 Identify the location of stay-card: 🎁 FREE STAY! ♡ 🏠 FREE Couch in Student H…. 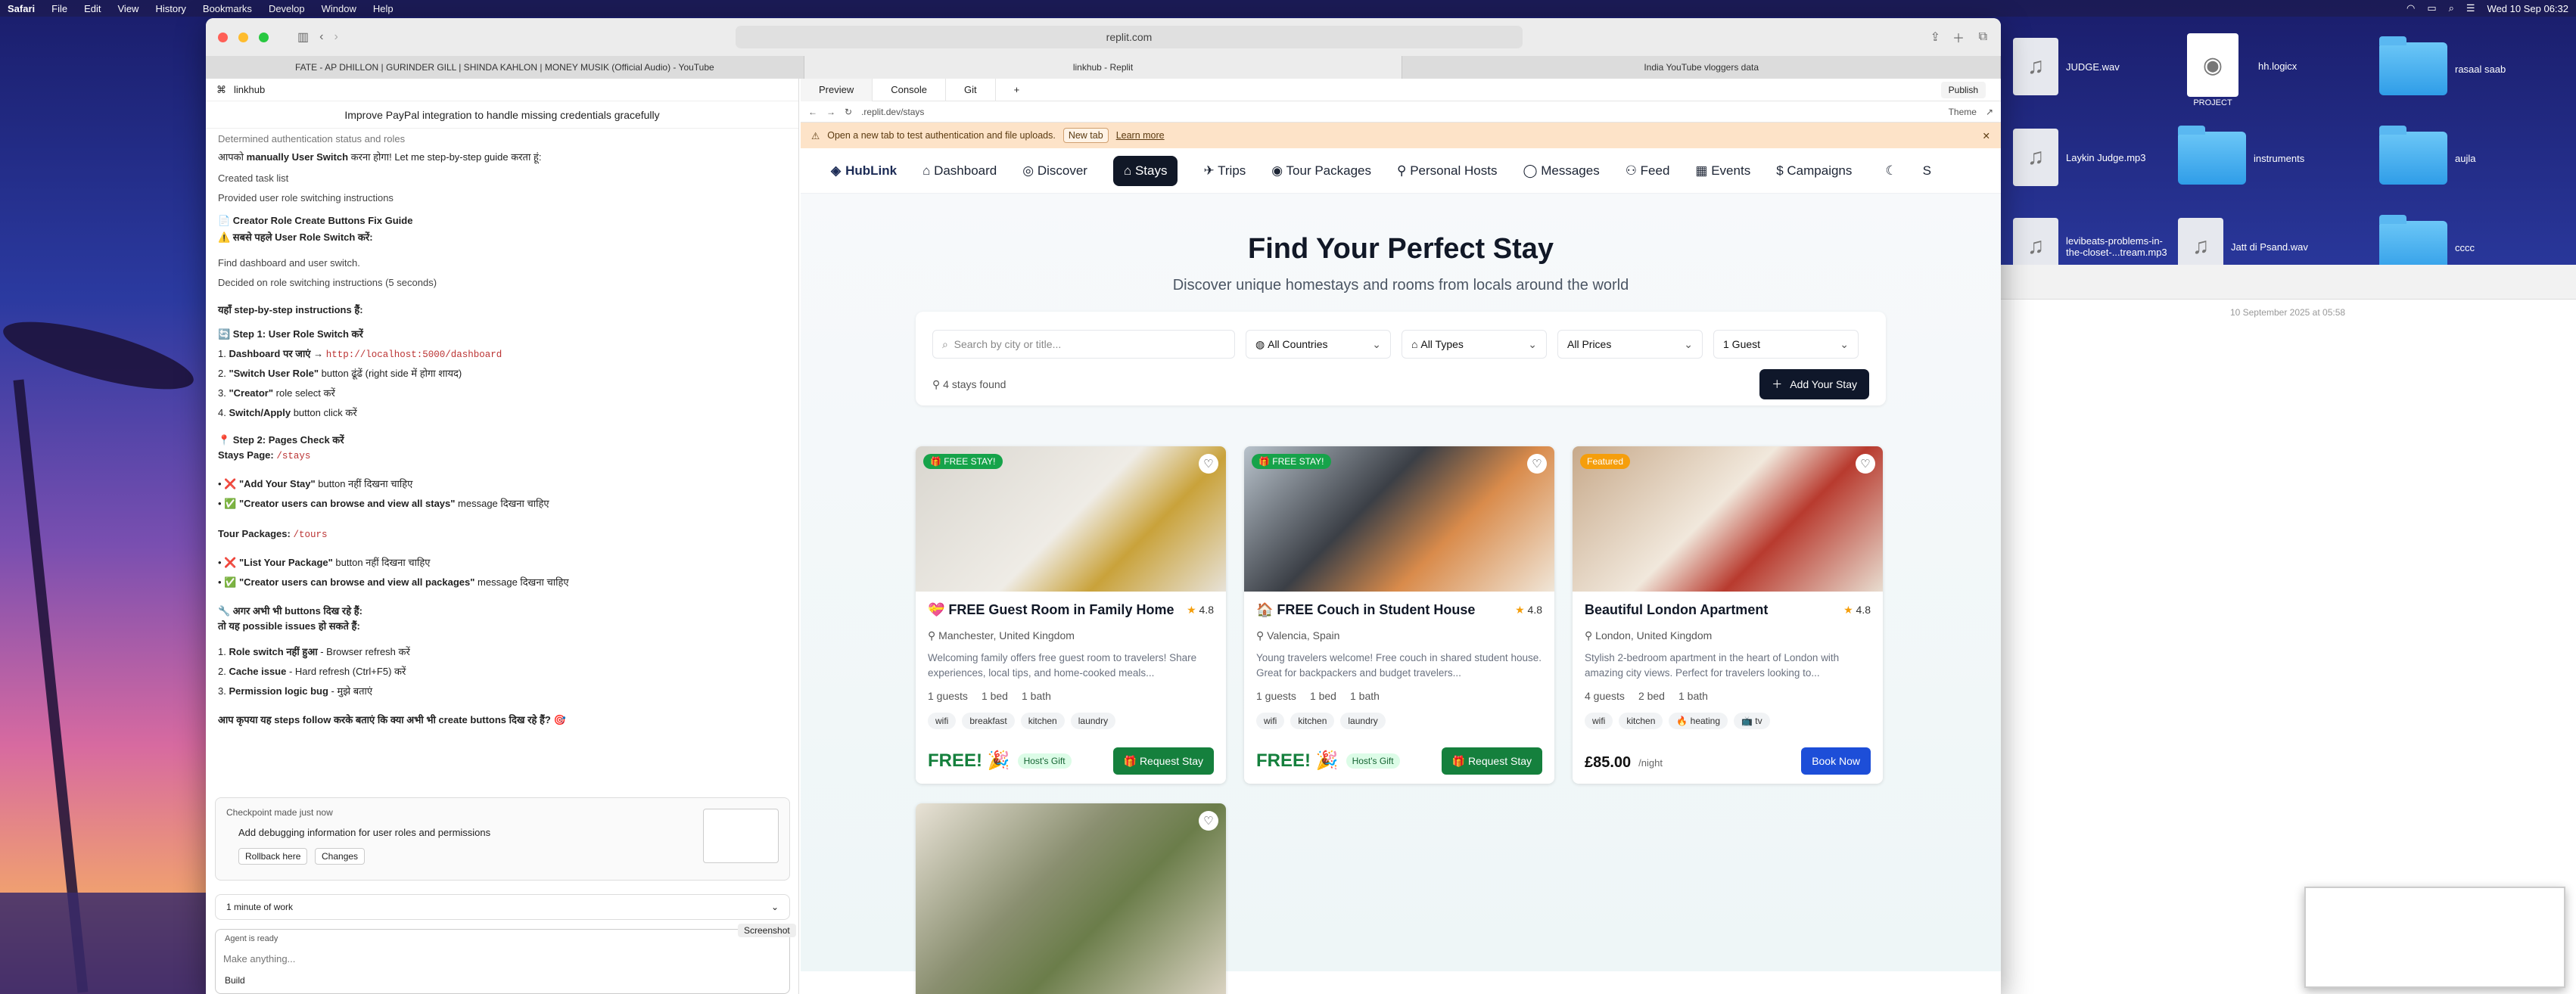
(1399, 615).